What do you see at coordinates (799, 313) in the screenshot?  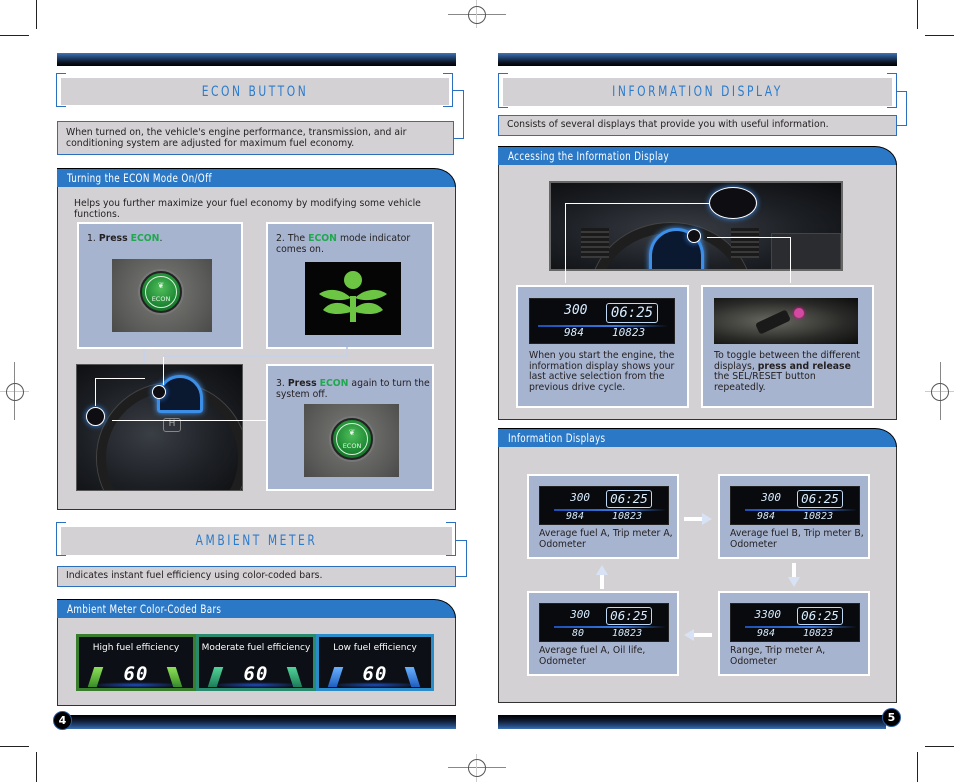 I see `sel-reset-button` at bounding box center [799, 313].